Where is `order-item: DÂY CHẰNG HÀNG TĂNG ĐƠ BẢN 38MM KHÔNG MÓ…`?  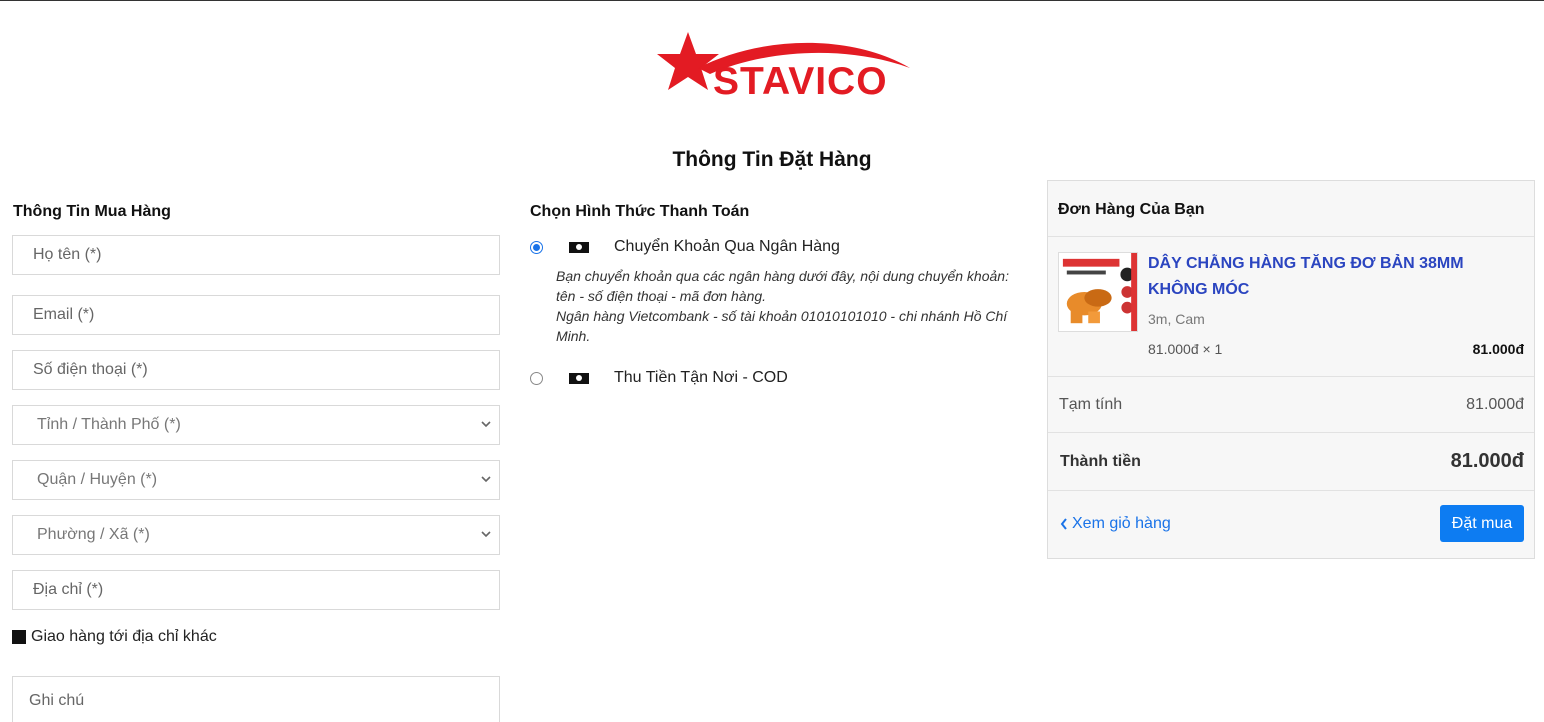
order-item: DÂY CHẰNG HÀNG TĂNG ĐƠ BẢN 38MM KHÔNG MÓ… is located at coordinates (1291, 307).